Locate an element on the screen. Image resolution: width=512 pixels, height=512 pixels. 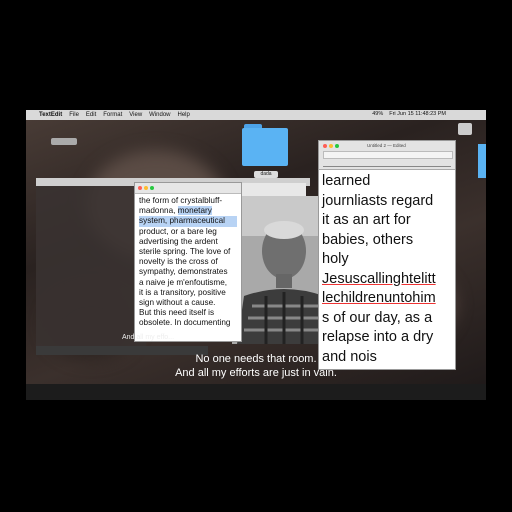
window-toolbar: Untitled 2 — Edited is located at coordinates (387, 155).